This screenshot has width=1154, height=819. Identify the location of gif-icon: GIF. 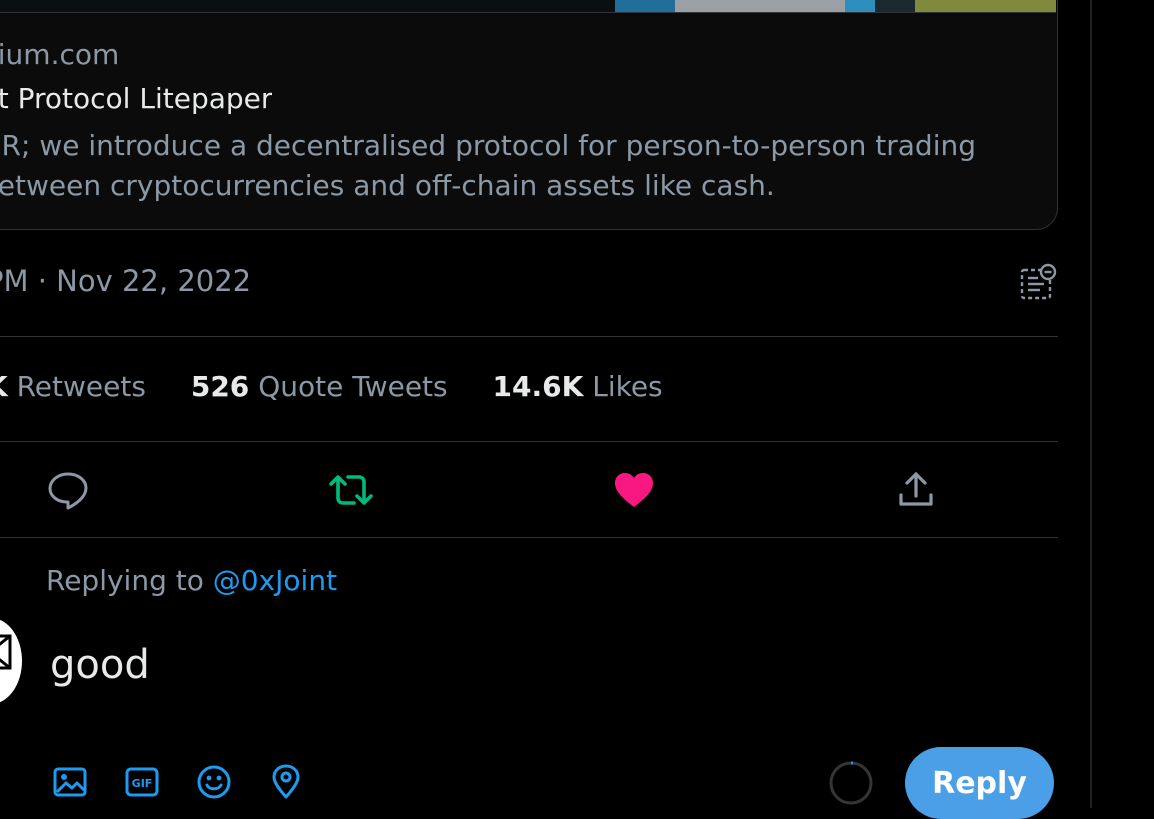
(142, 782).